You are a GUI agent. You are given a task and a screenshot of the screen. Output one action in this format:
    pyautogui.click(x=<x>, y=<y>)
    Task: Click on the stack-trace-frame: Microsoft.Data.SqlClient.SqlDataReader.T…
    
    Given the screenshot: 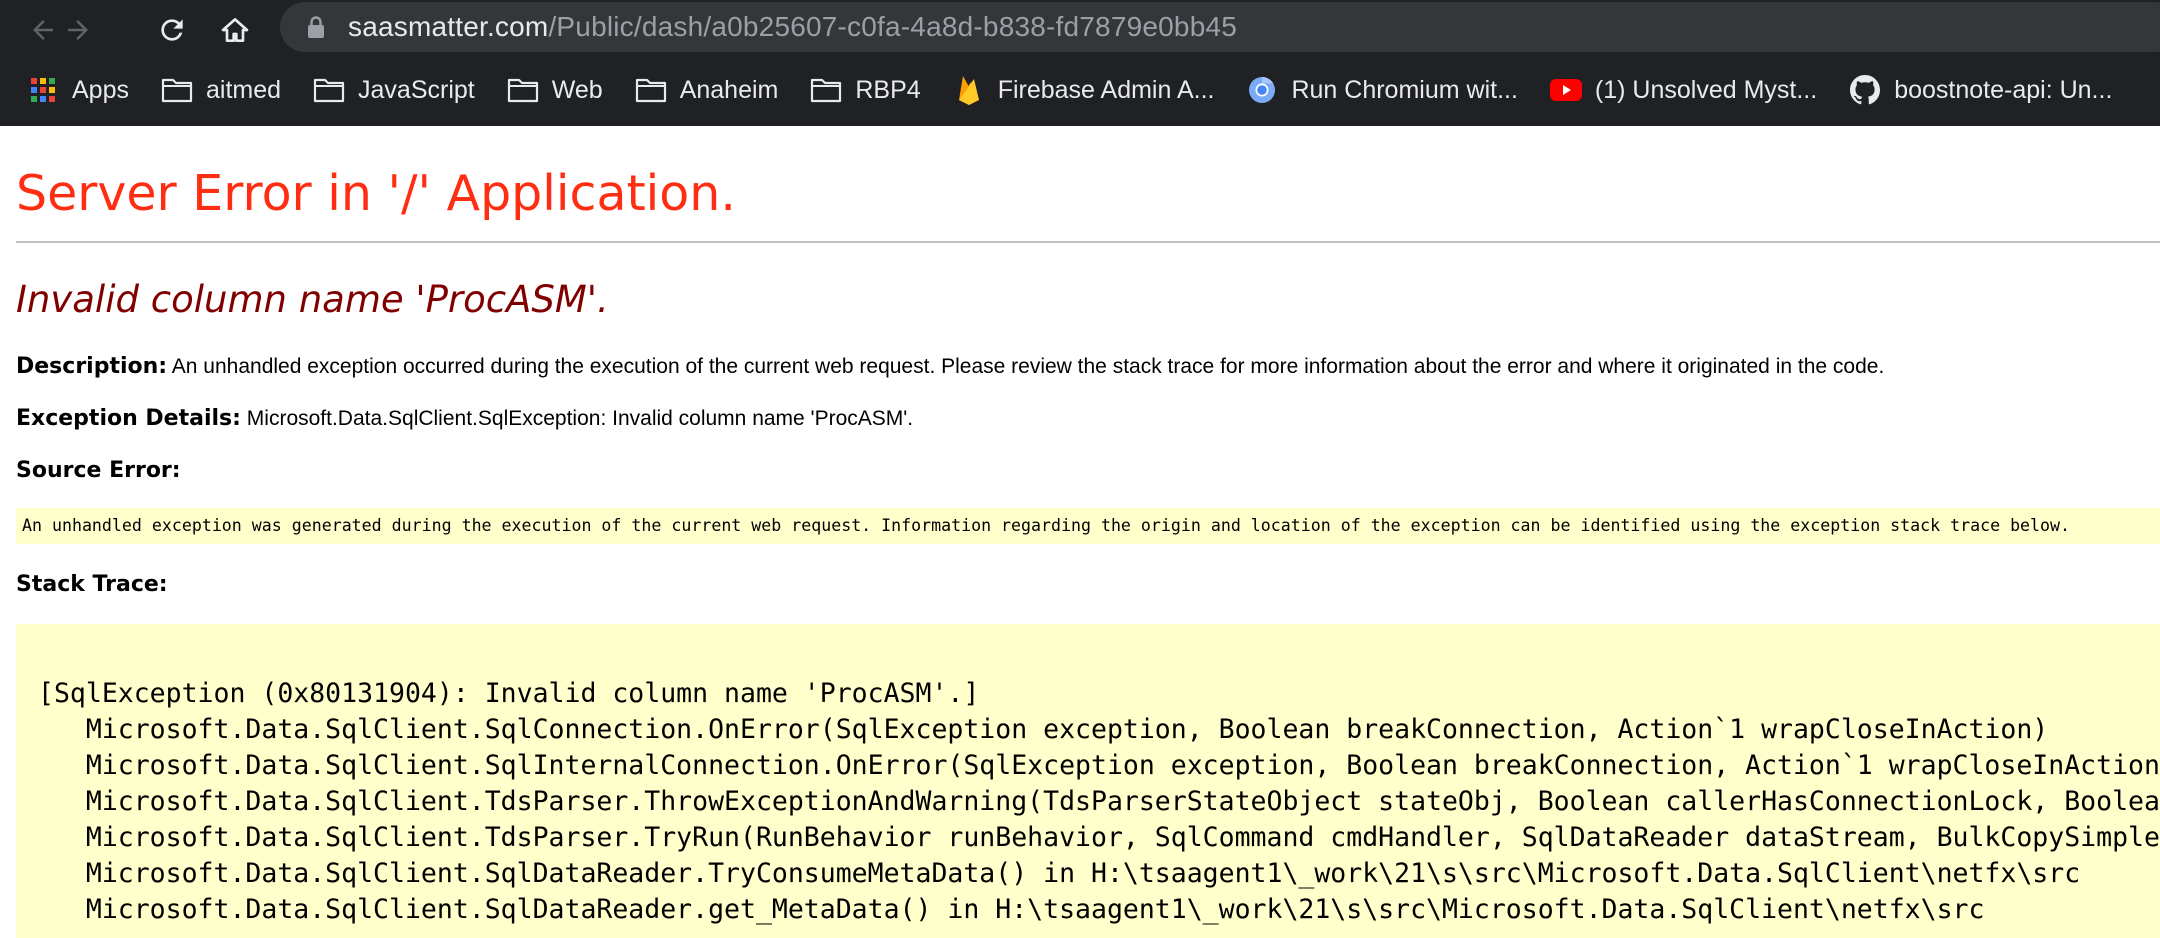 What is the action you would take?
    pyautogui.click(x=1059, y=873)
    